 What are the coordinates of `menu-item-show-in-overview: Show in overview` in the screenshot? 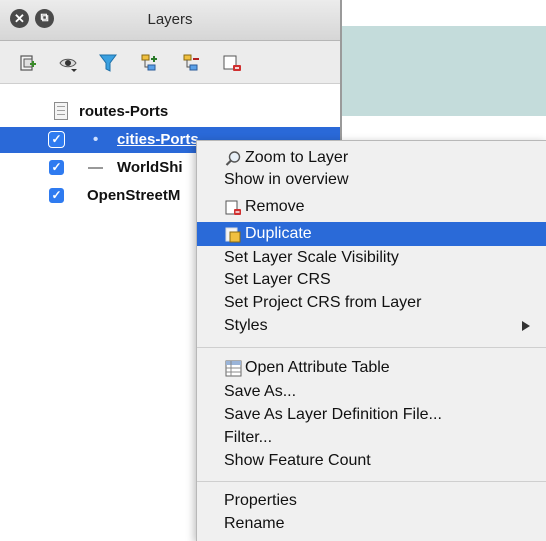 It's located at (371, 180).